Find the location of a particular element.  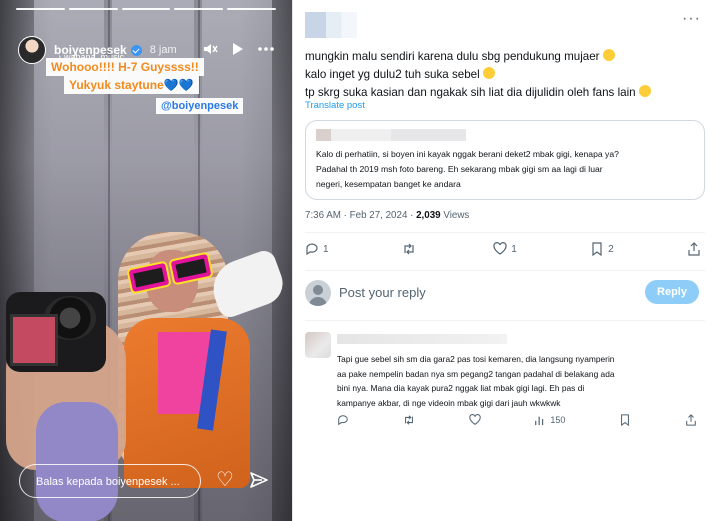

reply-button: Reply is located at coordinates (672, 292).